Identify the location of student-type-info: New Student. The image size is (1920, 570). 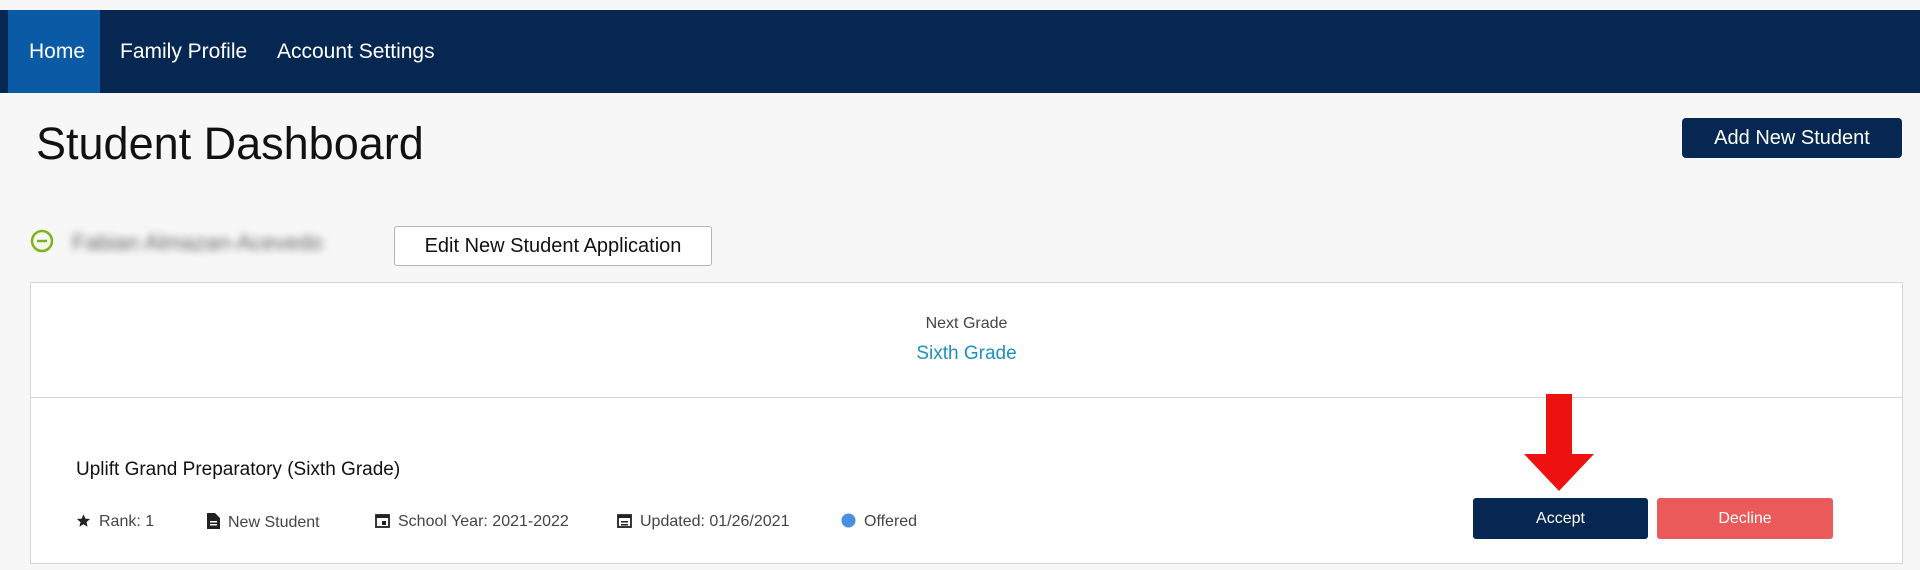
(263, 522).